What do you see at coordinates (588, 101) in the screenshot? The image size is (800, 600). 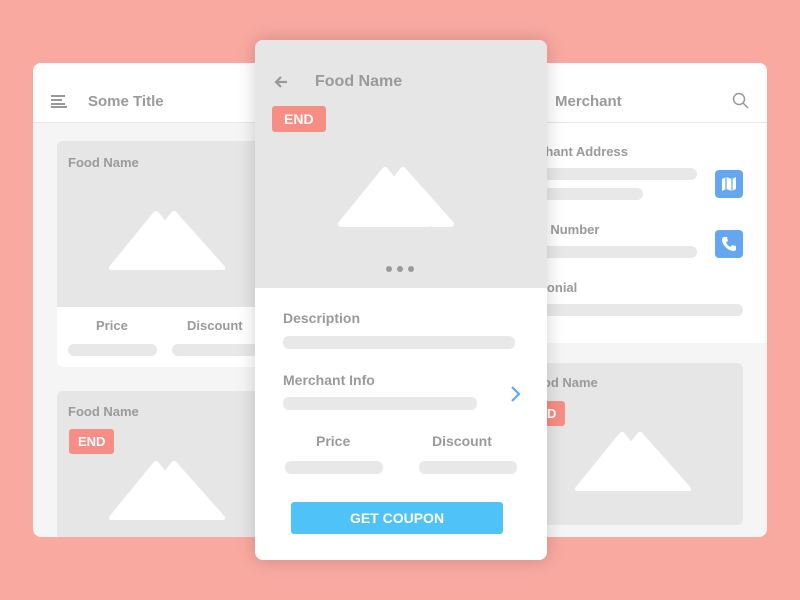 I see `page-title: Merchant` at bounding box center [588, 101].